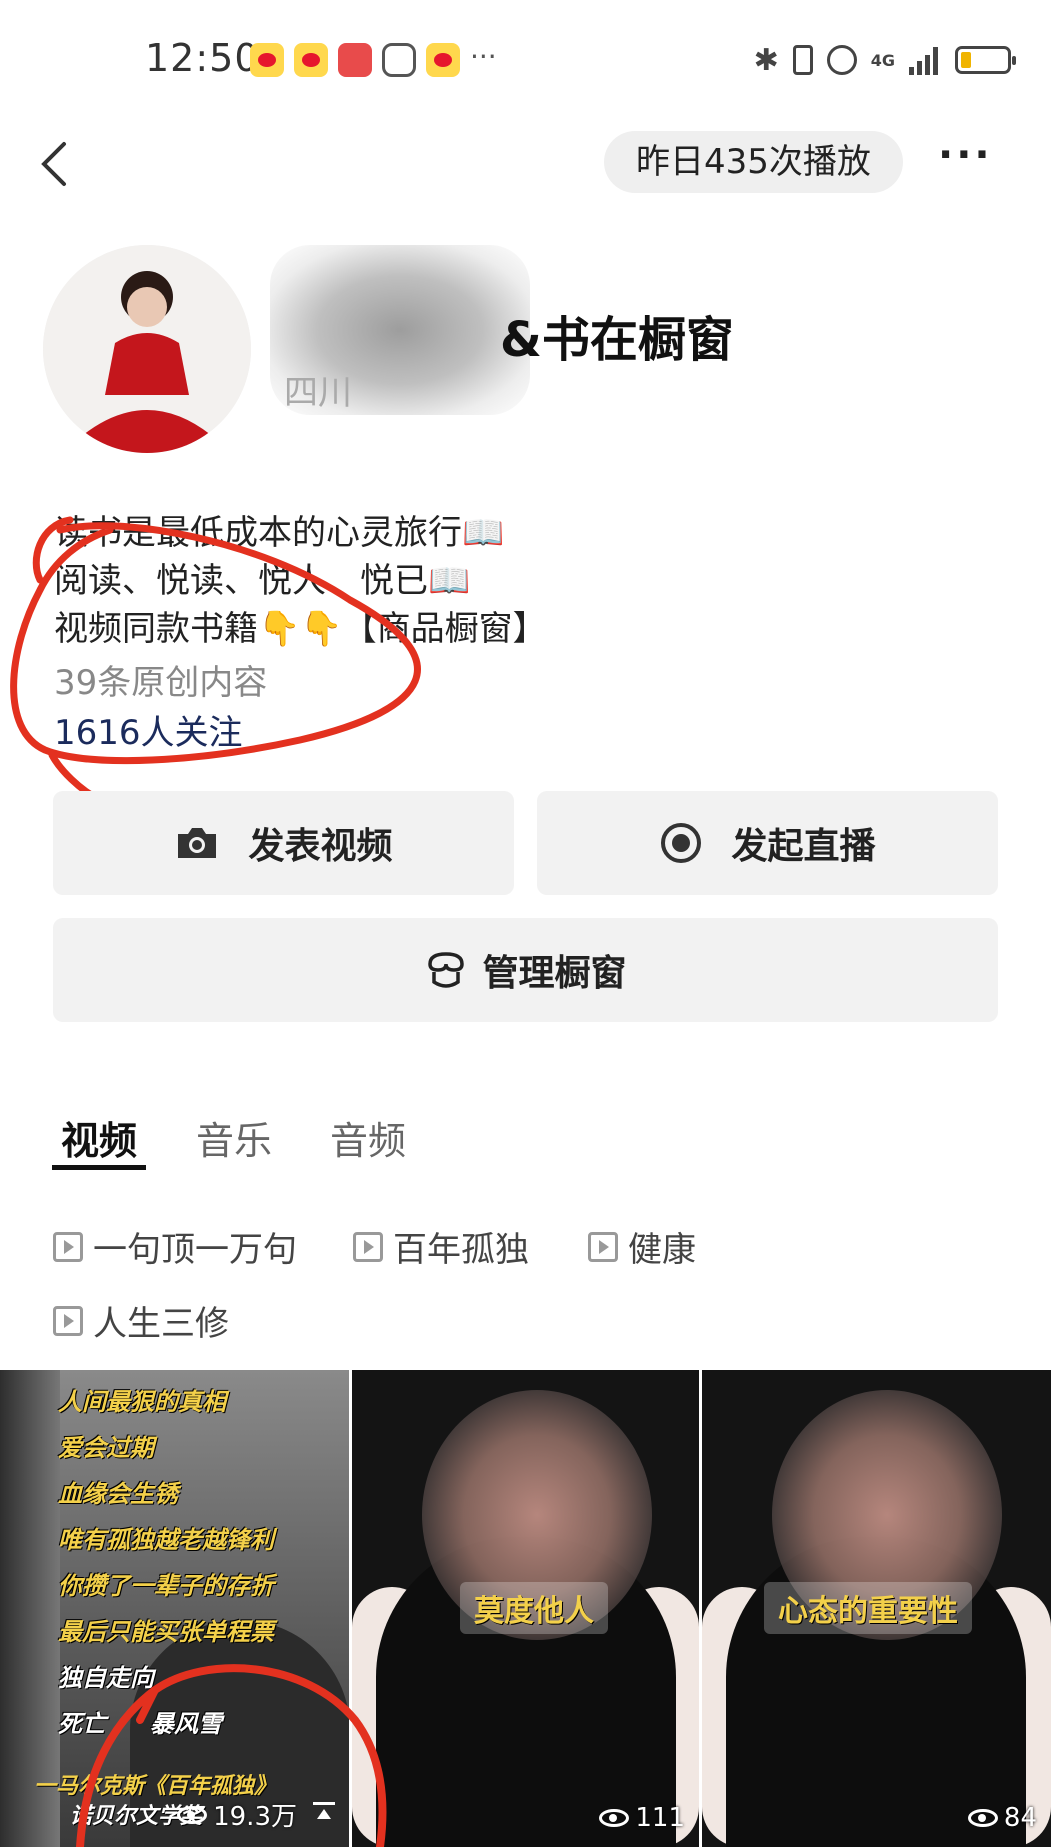 The height and width of the screenshot is (1847, 1051). I want to click on signal-icon, so click(925, 60).